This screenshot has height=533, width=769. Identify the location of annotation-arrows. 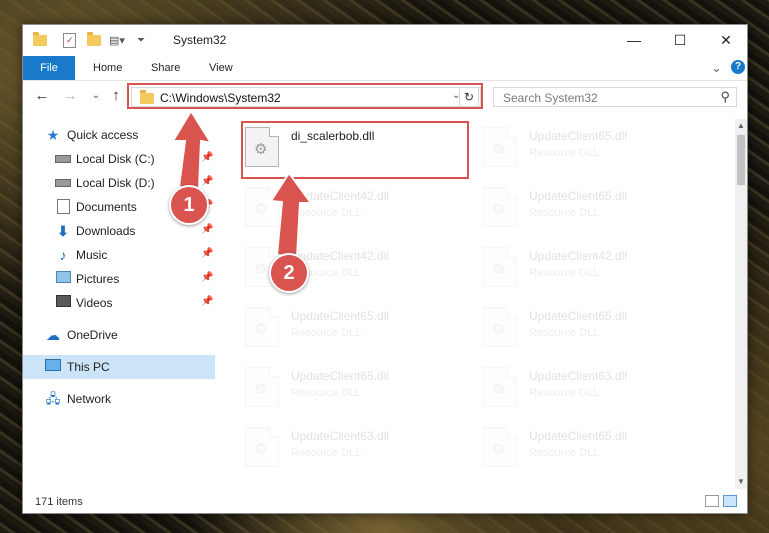
(242, 184).